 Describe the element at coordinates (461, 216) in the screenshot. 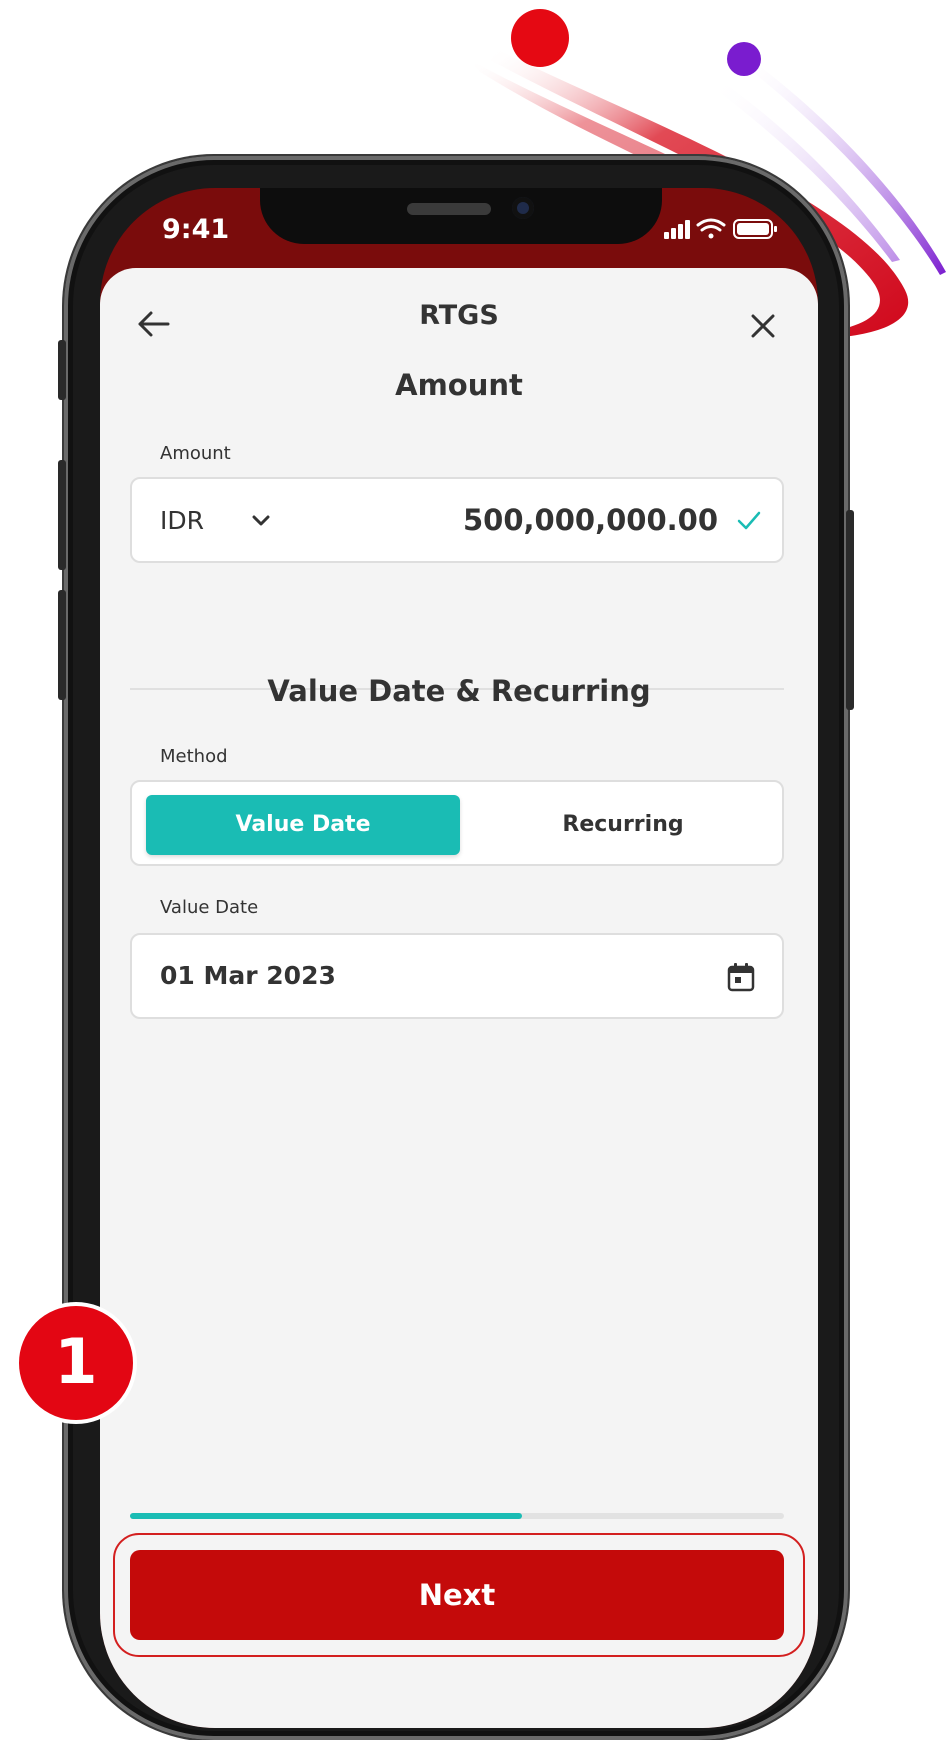

I see `notch` at that location.